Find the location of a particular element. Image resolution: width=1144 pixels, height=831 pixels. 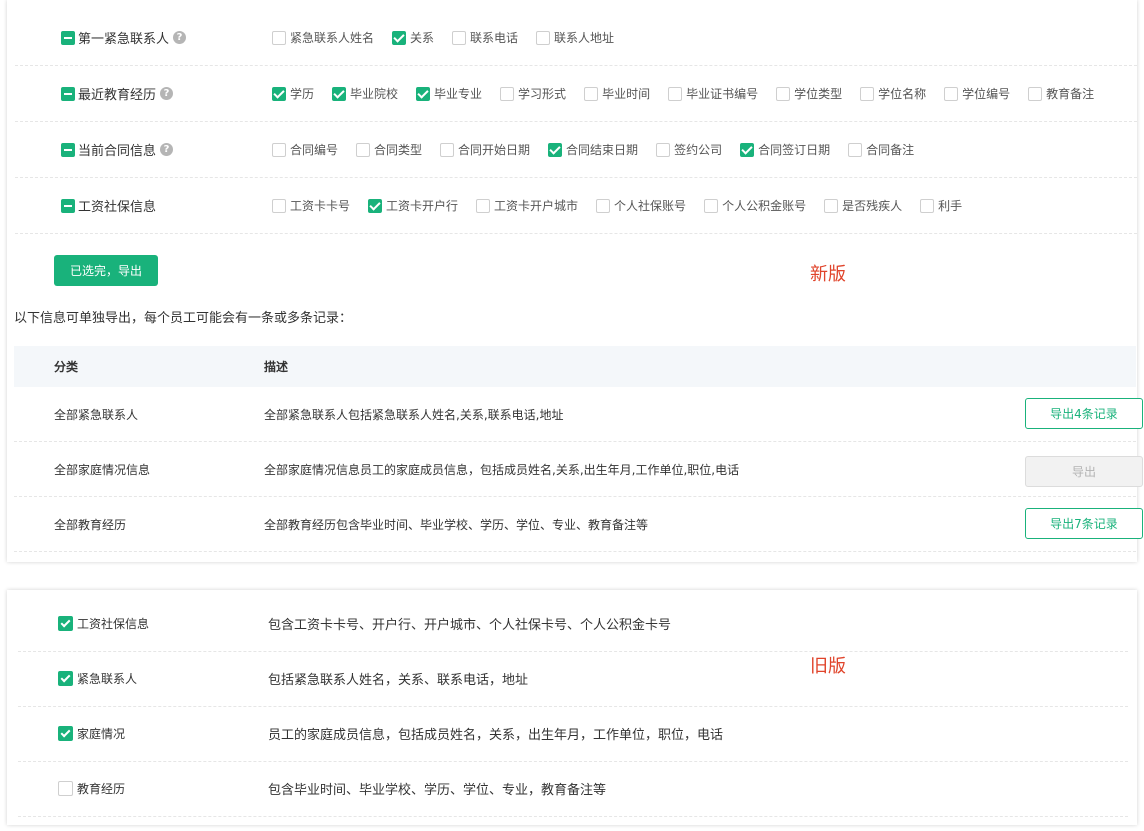

list-item: 教育经历 包含毕业时间、毕业学校、学历、学位、专业，教育备注等 is located at coordinates (573, 789).